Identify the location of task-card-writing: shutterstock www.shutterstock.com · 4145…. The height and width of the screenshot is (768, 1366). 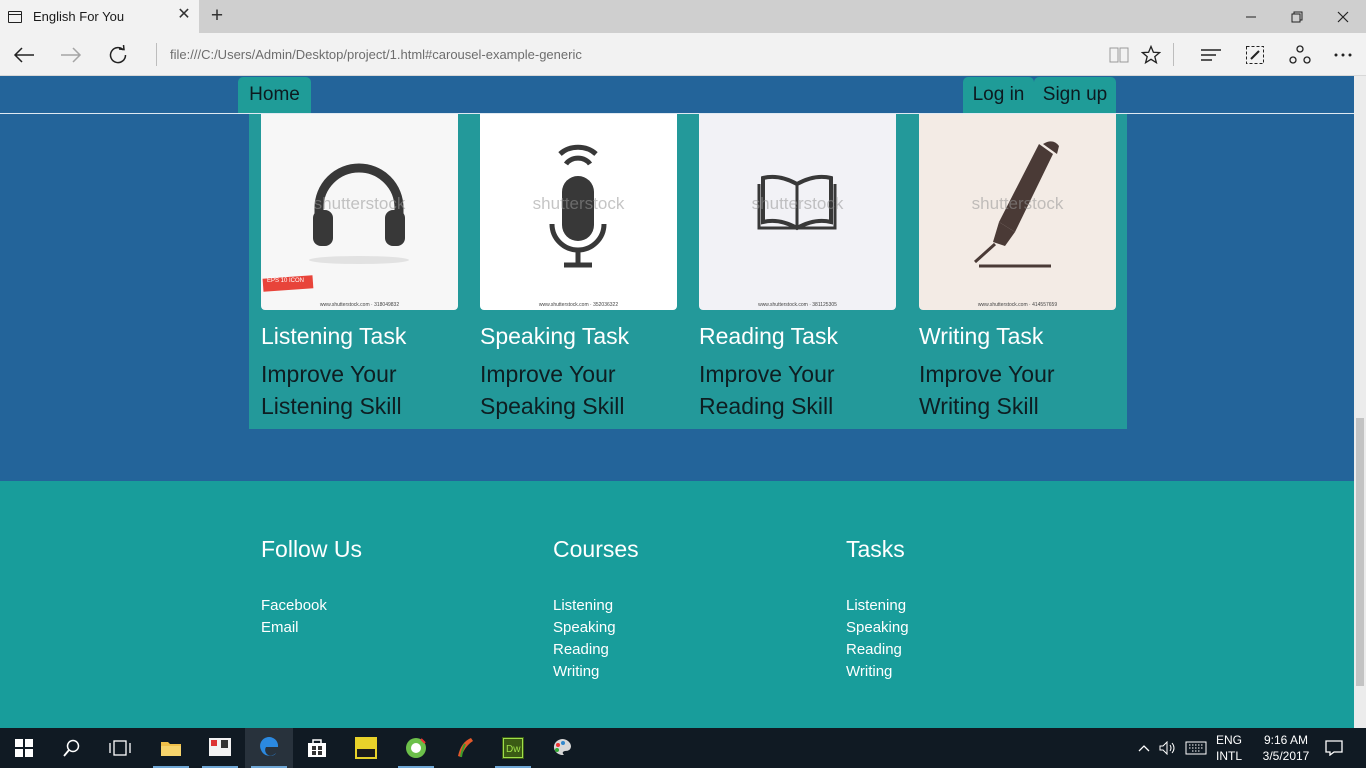
(1017, 268).